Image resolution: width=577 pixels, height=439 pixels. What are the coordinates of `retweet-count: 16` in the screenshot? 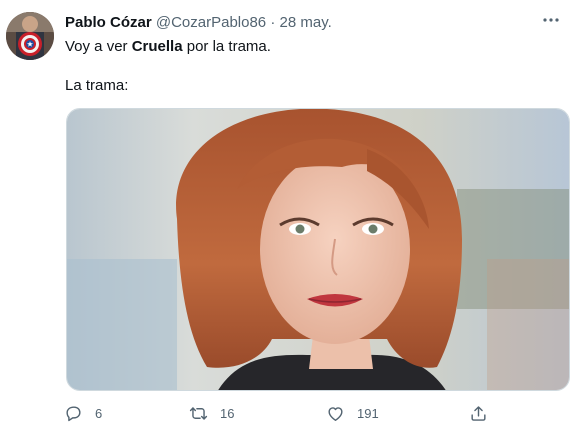 It's located at (227, 413).